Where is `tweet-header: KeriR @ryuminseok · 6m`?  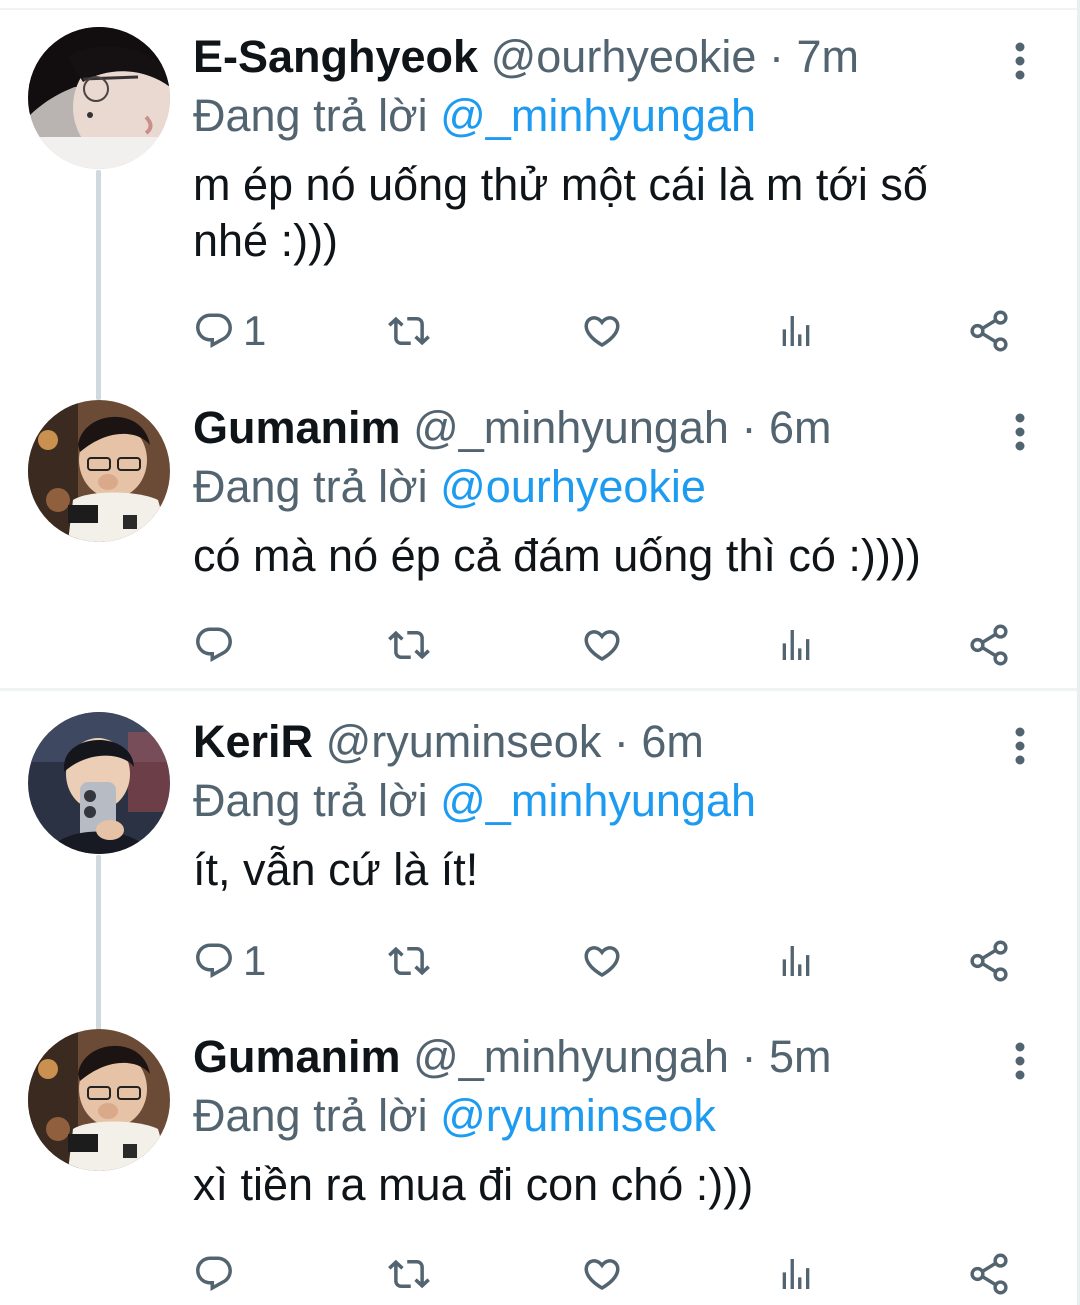 tweet-header: KeriR @ryuminseok · 6m is located at coordinates (448, 742).